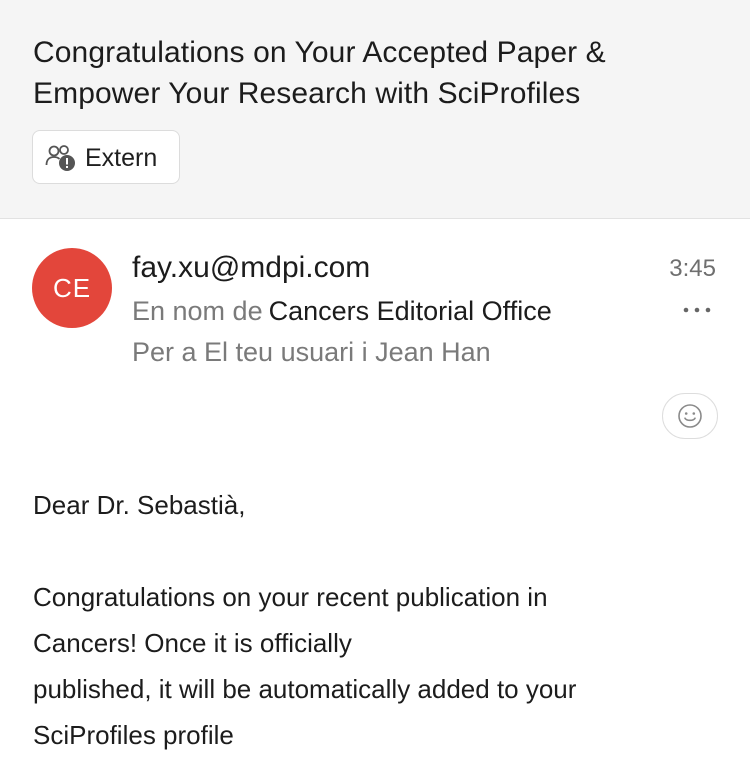 The height and width of the screenshot is (758, 750). Describe the element at coordinates (410, 311) in the screenshot. I see `on-behalf-name: Cancers Editorial Office` at that location.